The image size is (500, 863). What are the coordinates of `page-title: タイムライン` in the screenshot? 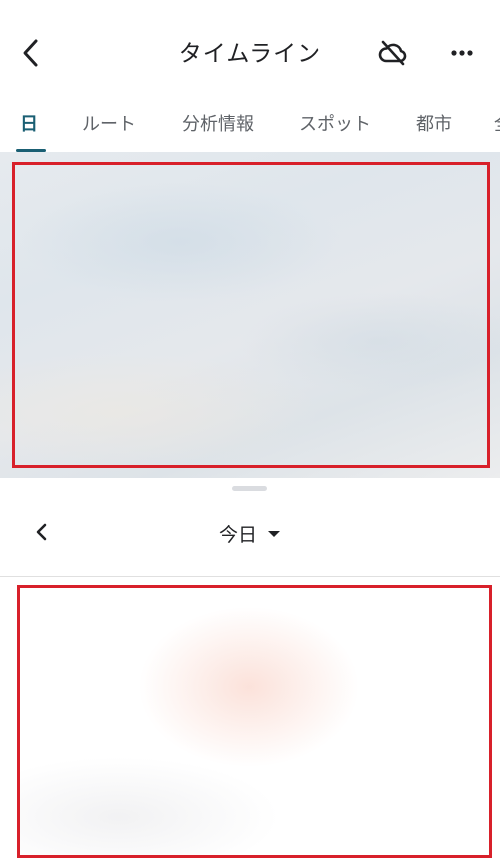 It's located at (250, 54).